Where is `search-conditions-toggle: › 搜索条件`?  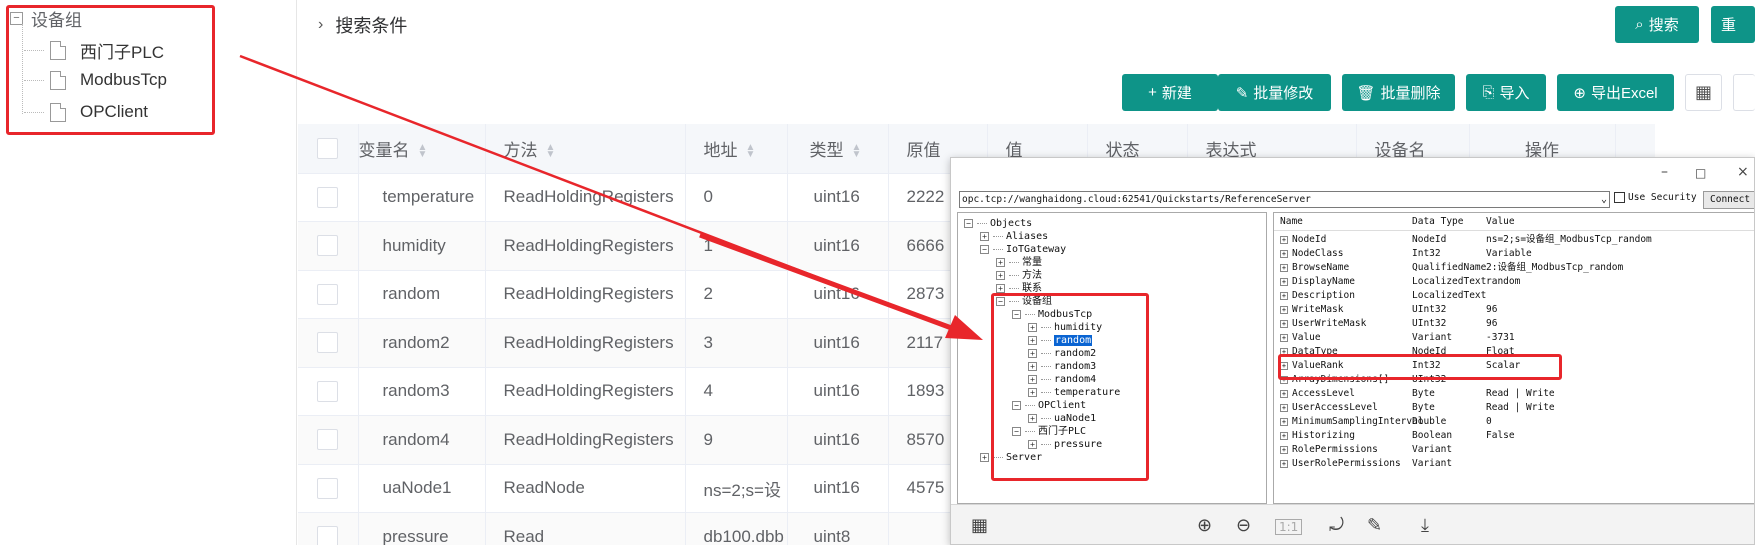
search-conditions-toggle: › 搜索条件 is located at coordinates (362, 25).